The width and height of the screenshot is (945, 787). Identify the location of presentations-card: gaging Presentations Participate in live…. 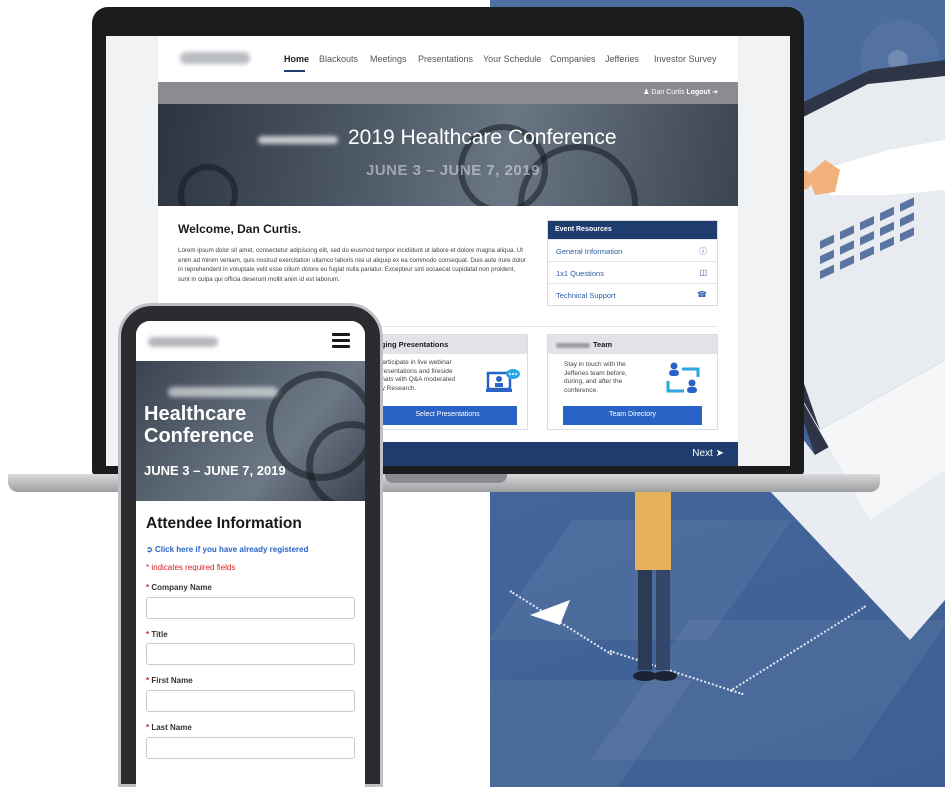
(445, 382).